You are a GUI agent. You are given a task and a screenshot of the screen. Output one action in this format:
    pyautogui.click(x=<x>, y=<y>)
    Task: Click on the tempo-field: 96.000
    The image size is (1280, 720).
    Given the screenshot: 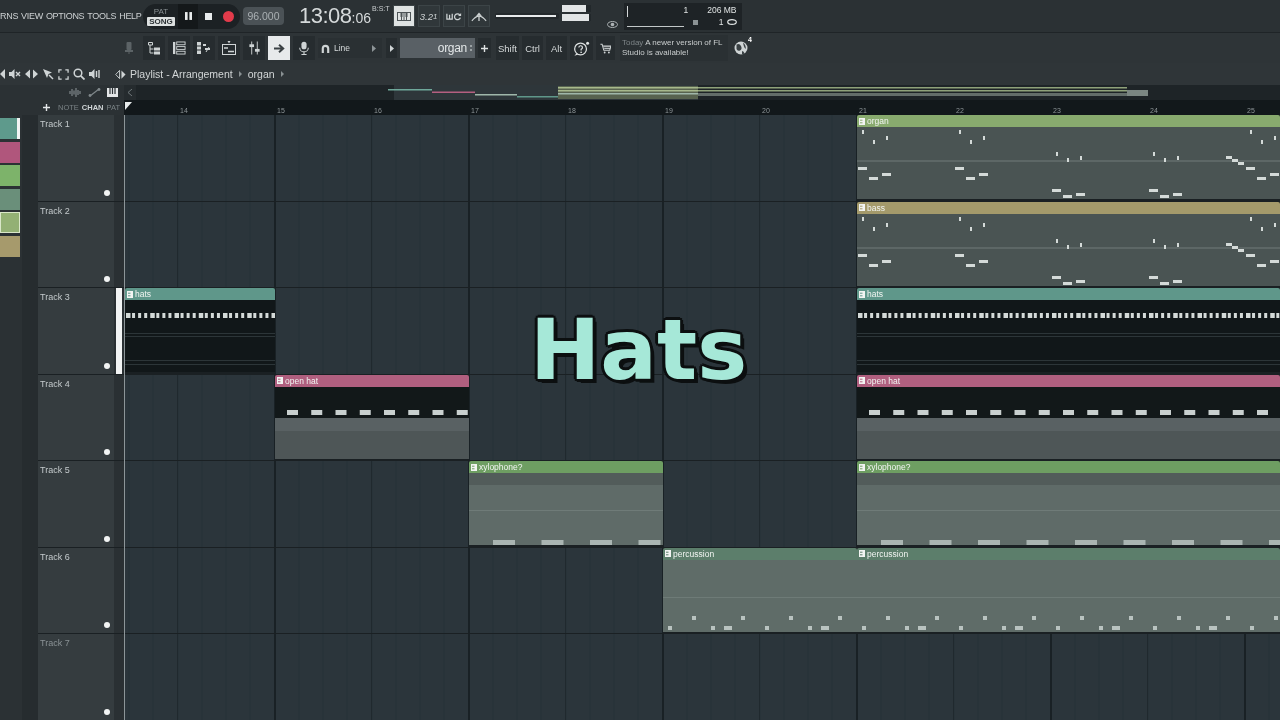 What is the action you would take?
    pyautogui.click(x=263, y=16)
    